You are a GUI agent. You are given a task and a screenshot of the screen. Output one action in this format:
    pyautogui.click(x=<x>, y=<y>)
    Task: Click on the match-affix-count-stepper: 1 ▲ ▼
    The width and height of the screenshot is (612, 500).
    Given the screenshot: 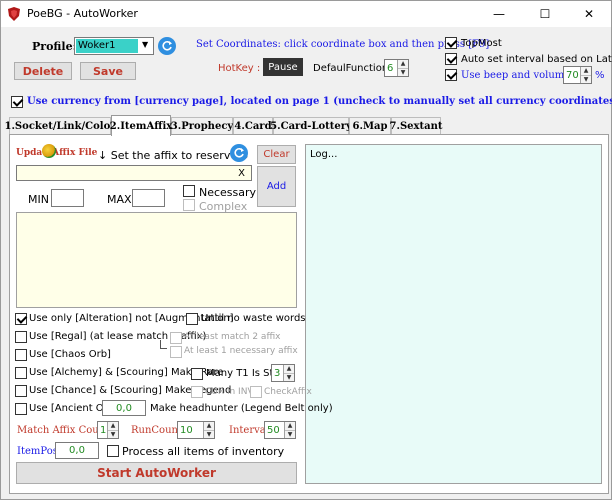 What is the action you would take?
    pyautogui.click(x=108, y=430)
    